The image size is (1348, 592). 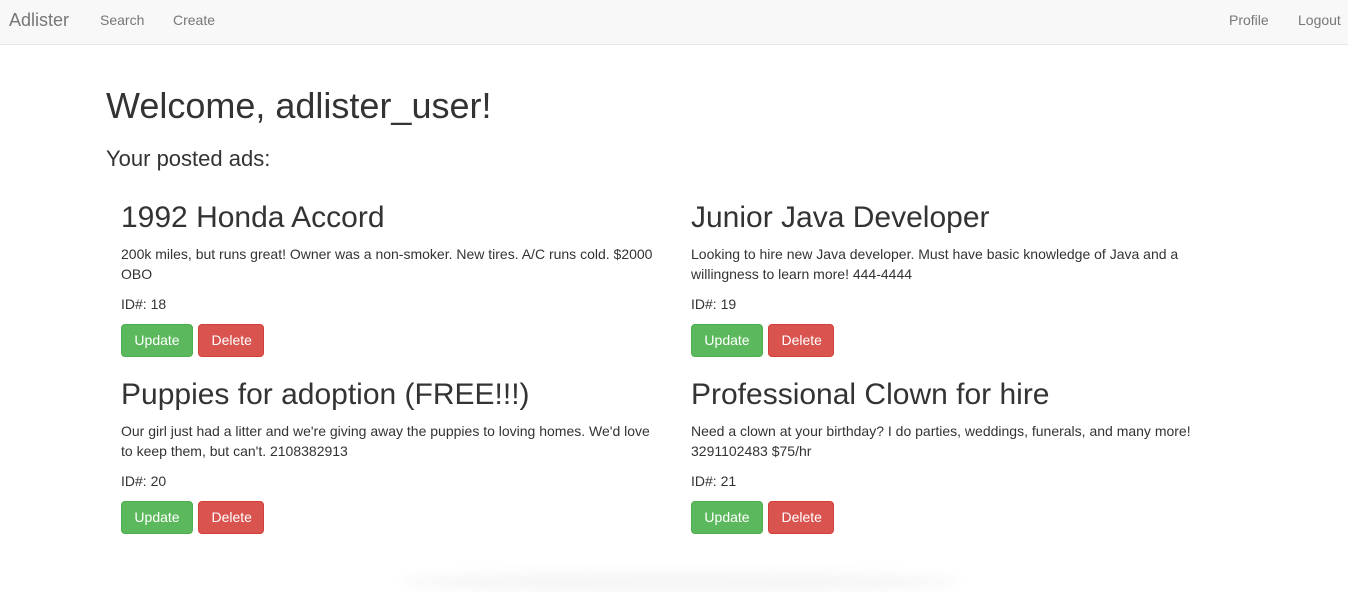 What do you see at coordinates (144, 481) in the screenshot?
I see `ad-id: ID#: 20` at bounding box center [144, 481].